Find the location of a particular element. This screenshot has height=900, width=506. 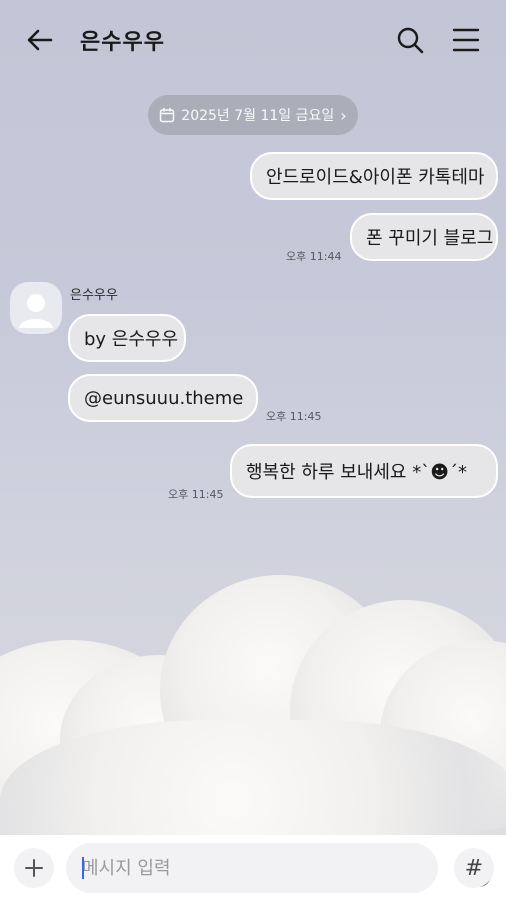

arrow-left-icon is located at coordinates (40, 40).